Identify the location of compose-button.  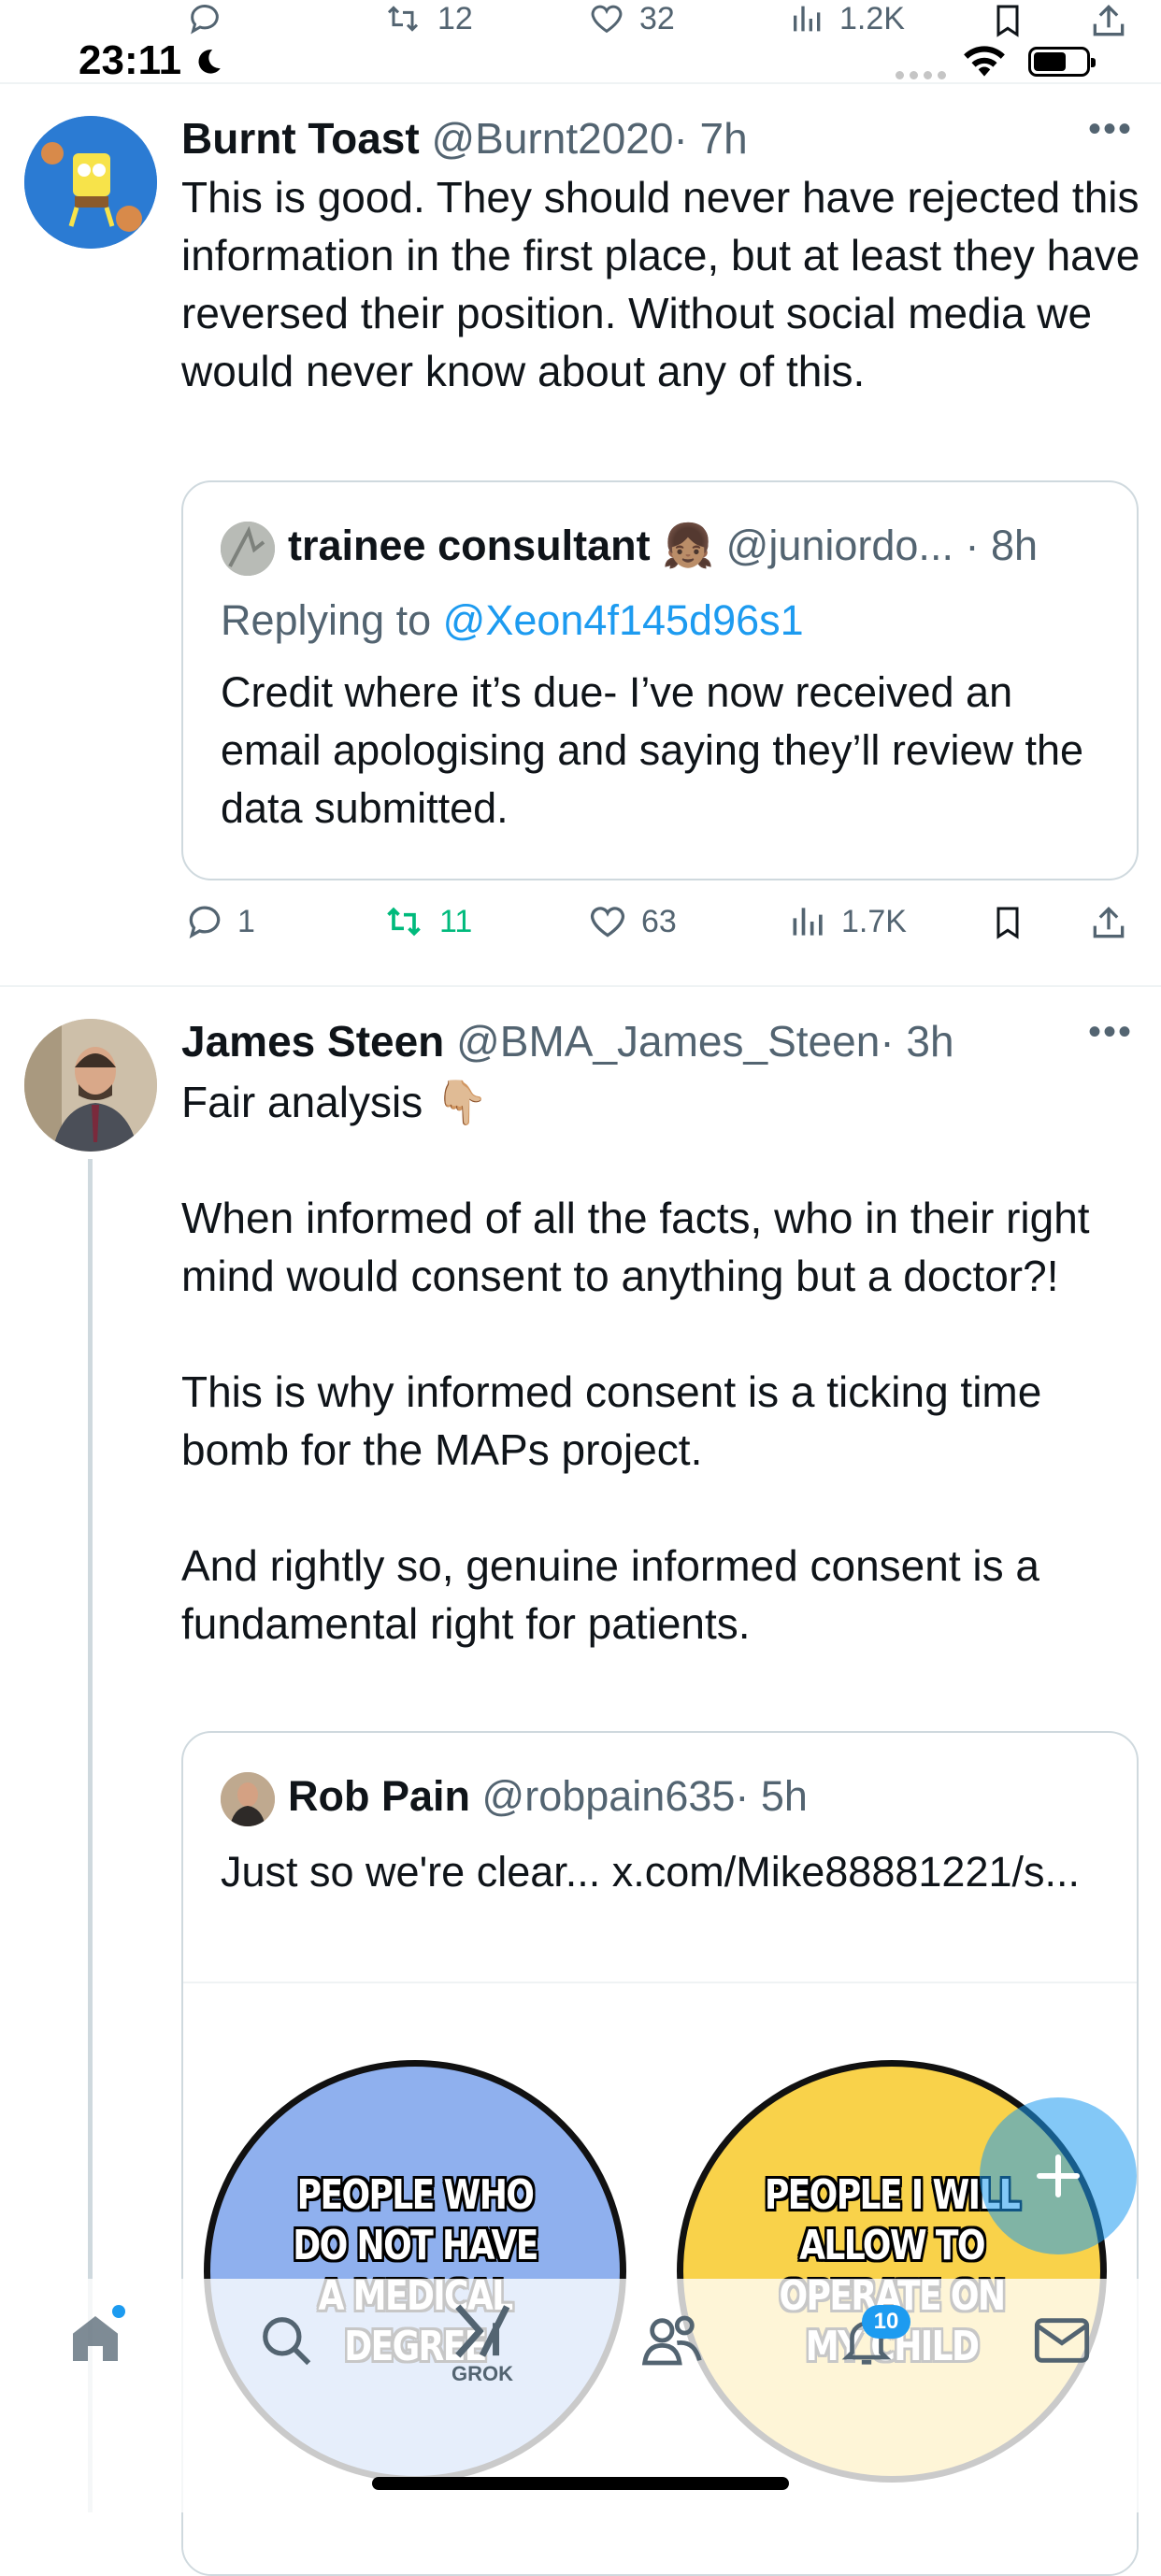
(1058, 2175).